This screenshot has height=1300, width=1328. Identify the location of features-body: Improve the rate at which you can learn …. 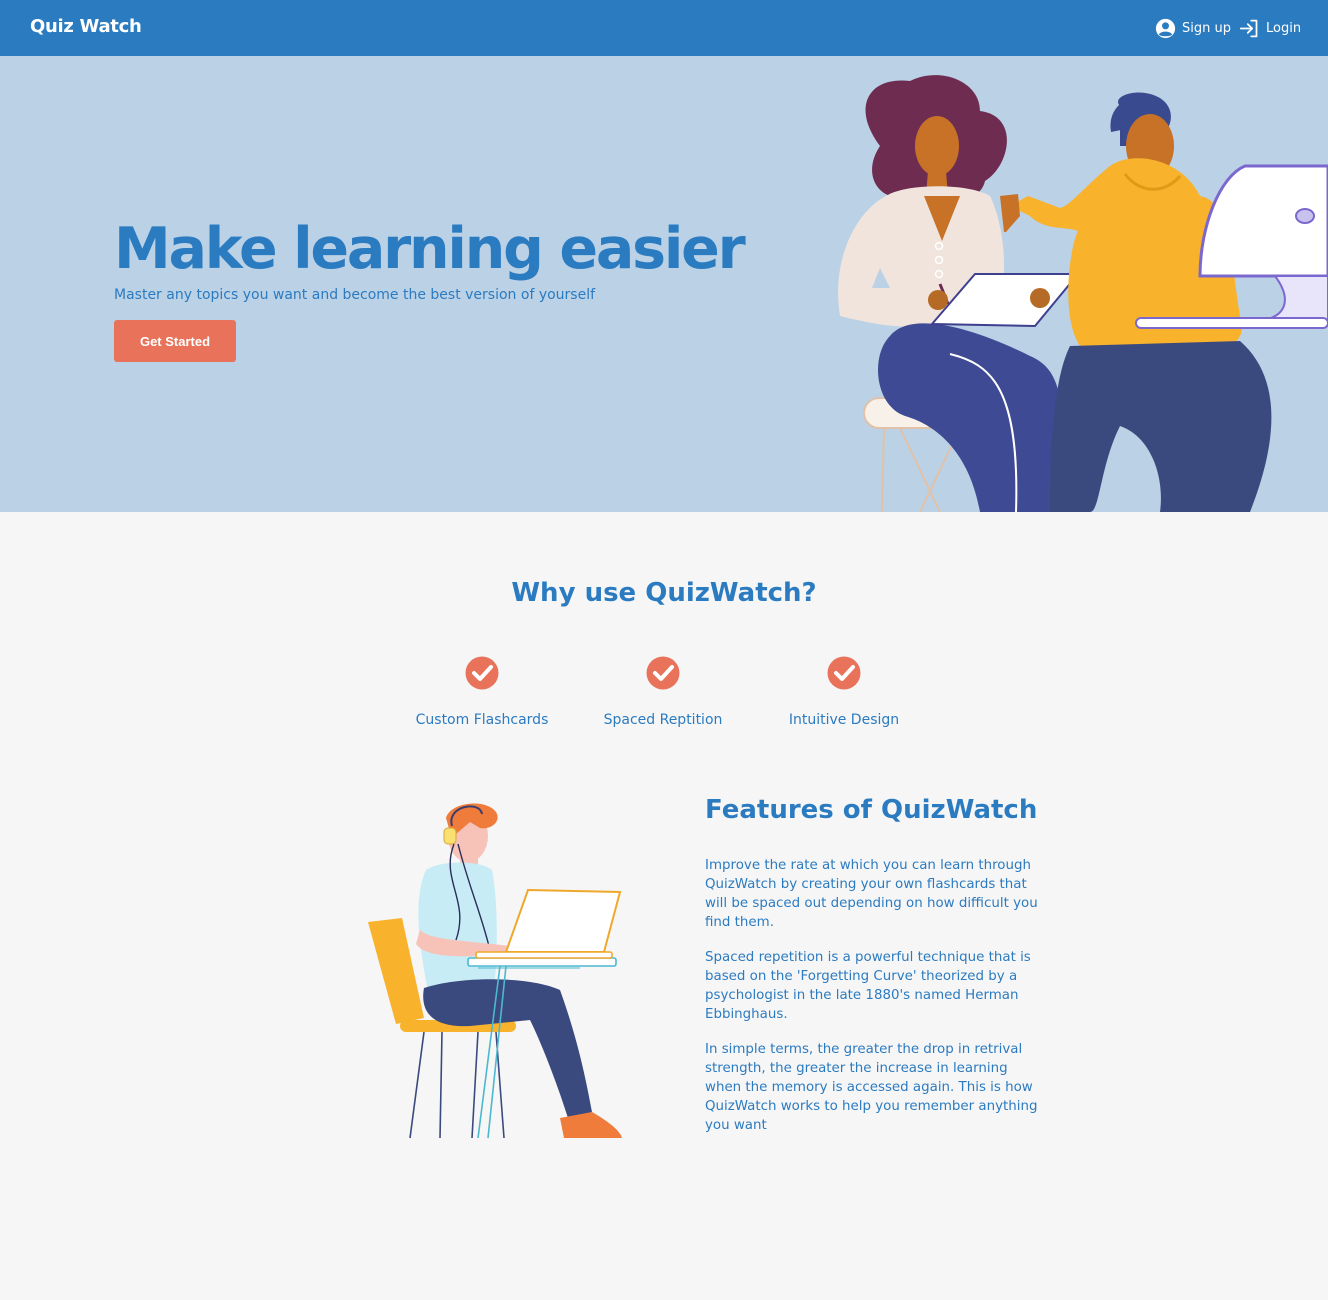
(872, 1003).